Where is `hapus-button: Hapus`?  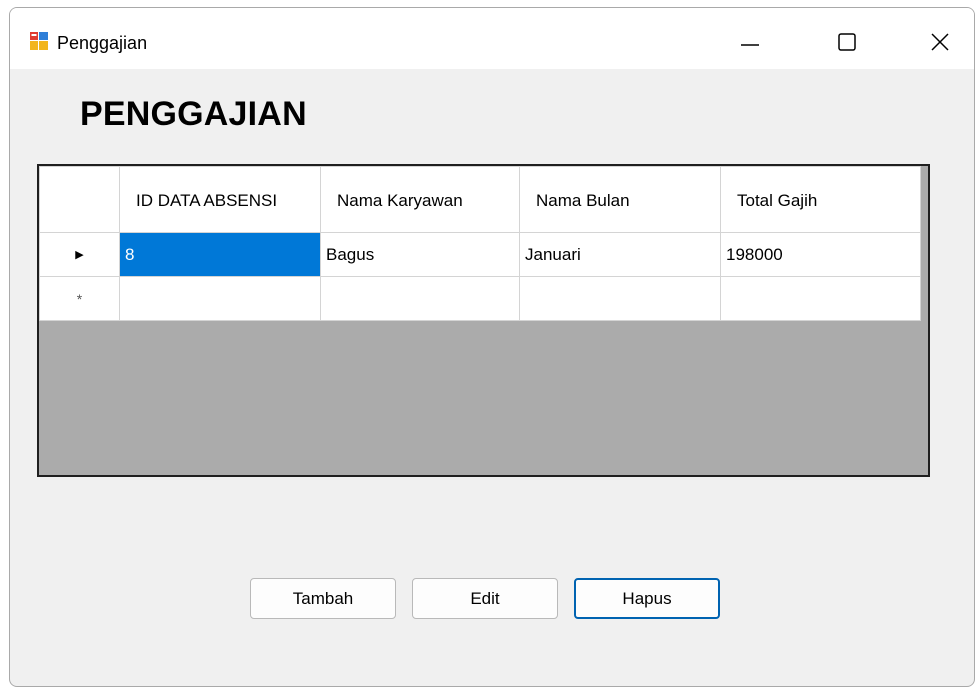 hapus-button: Hapus is located at coordinates (647, 598).